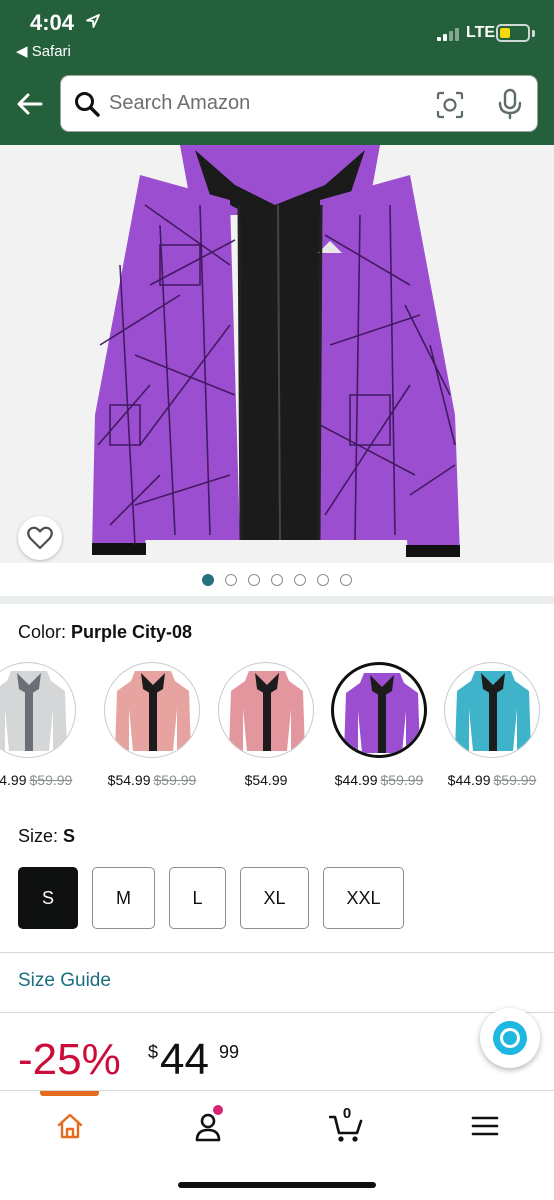  I want to click on top-header: 4:04 ◀ Safari LTE, so click(277, 72).